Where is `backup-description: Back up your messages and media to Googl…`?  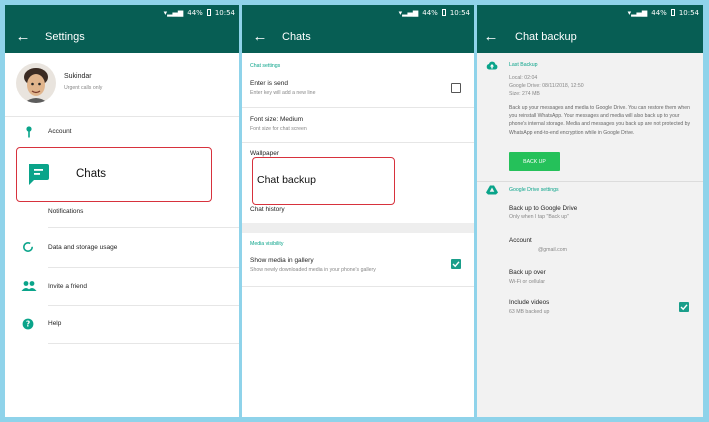 backup-description: Back up your messages and media to Googl… is located at coordinates (600, 120).